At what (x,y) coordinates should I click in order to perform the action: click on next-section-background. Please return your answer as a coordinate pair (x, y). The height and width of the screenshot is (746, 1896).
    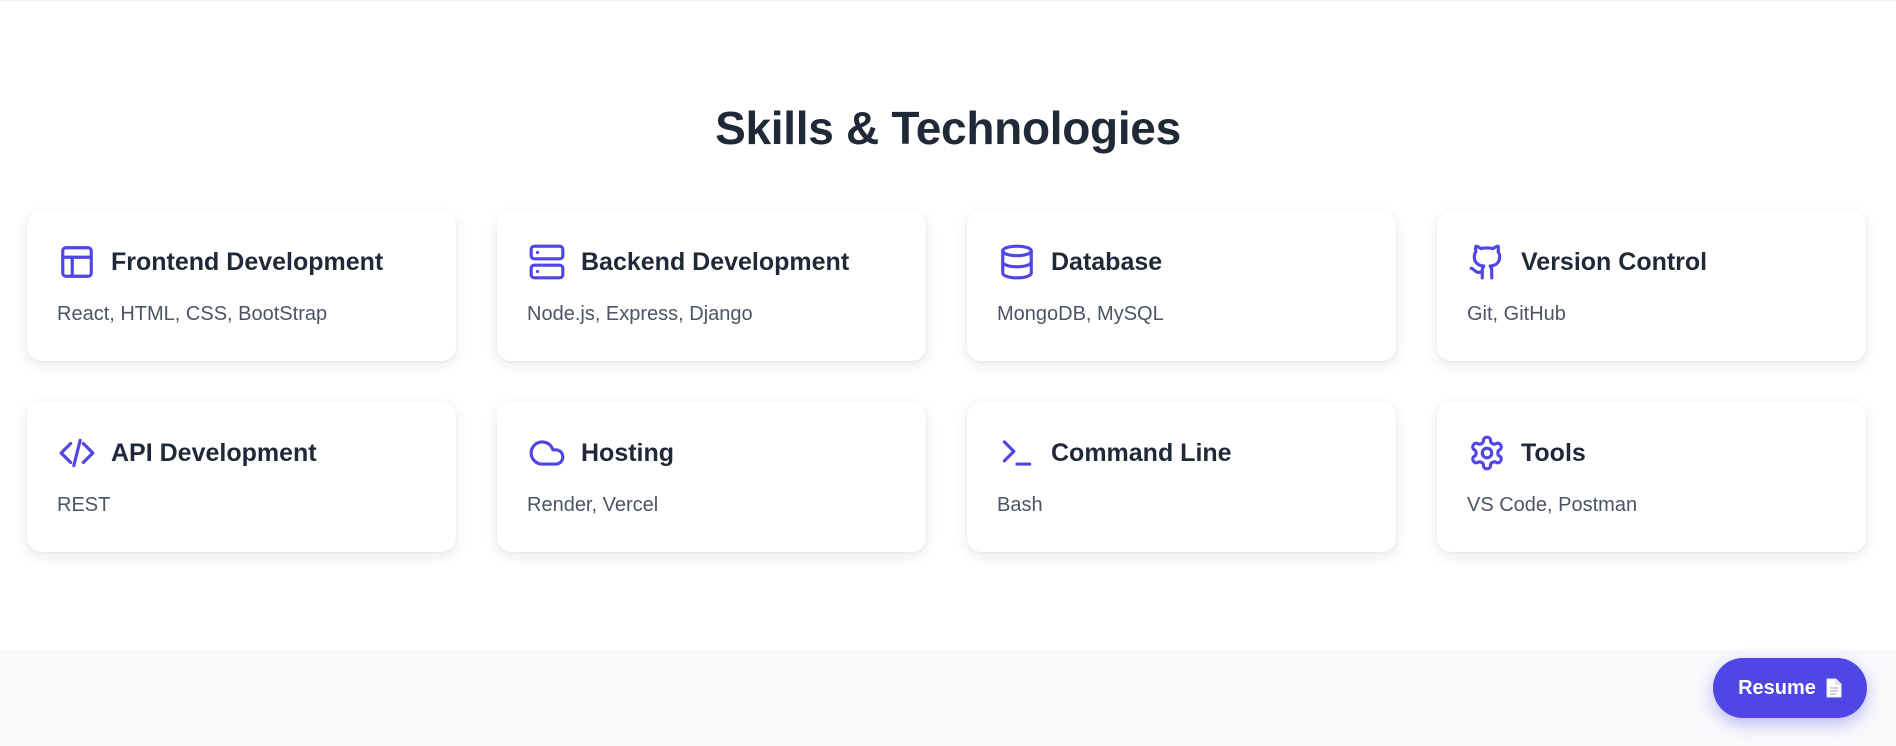
    Looking at the image, I should click on (948, 698).